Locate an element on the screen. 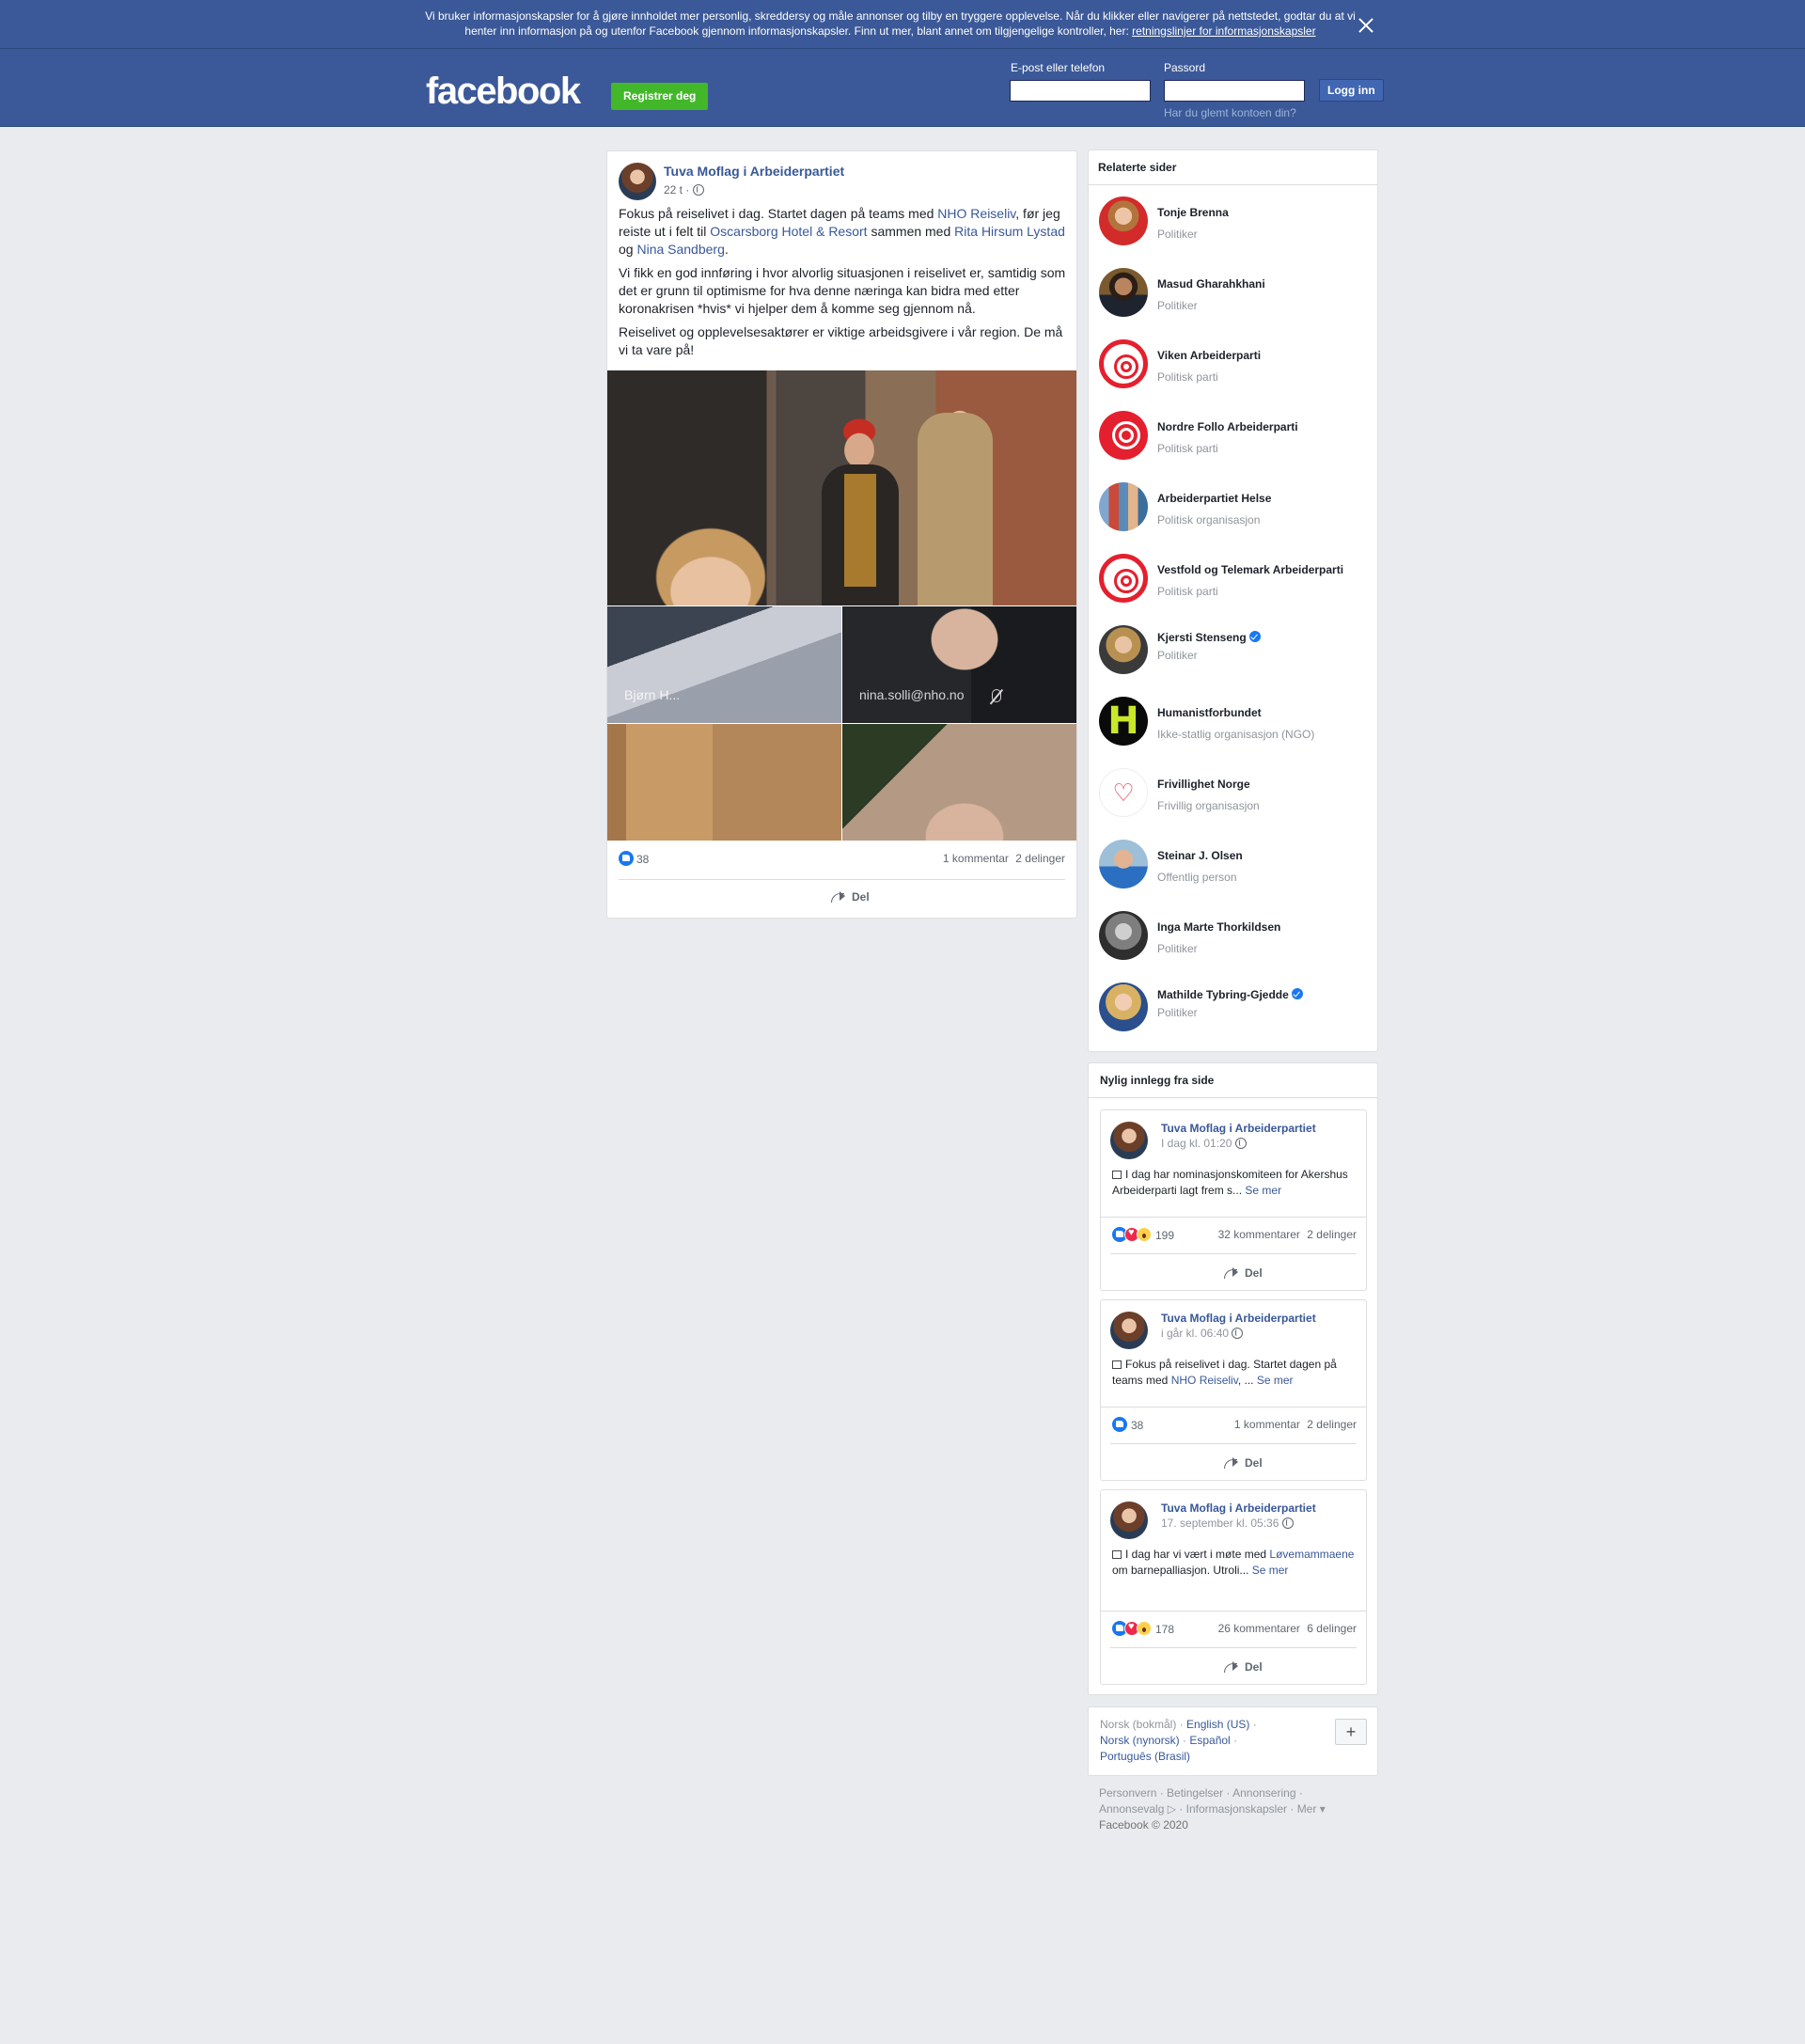  cookie-policy-link: retningslinjer for informasjonskapsler is located at coordinates (1224, 31).